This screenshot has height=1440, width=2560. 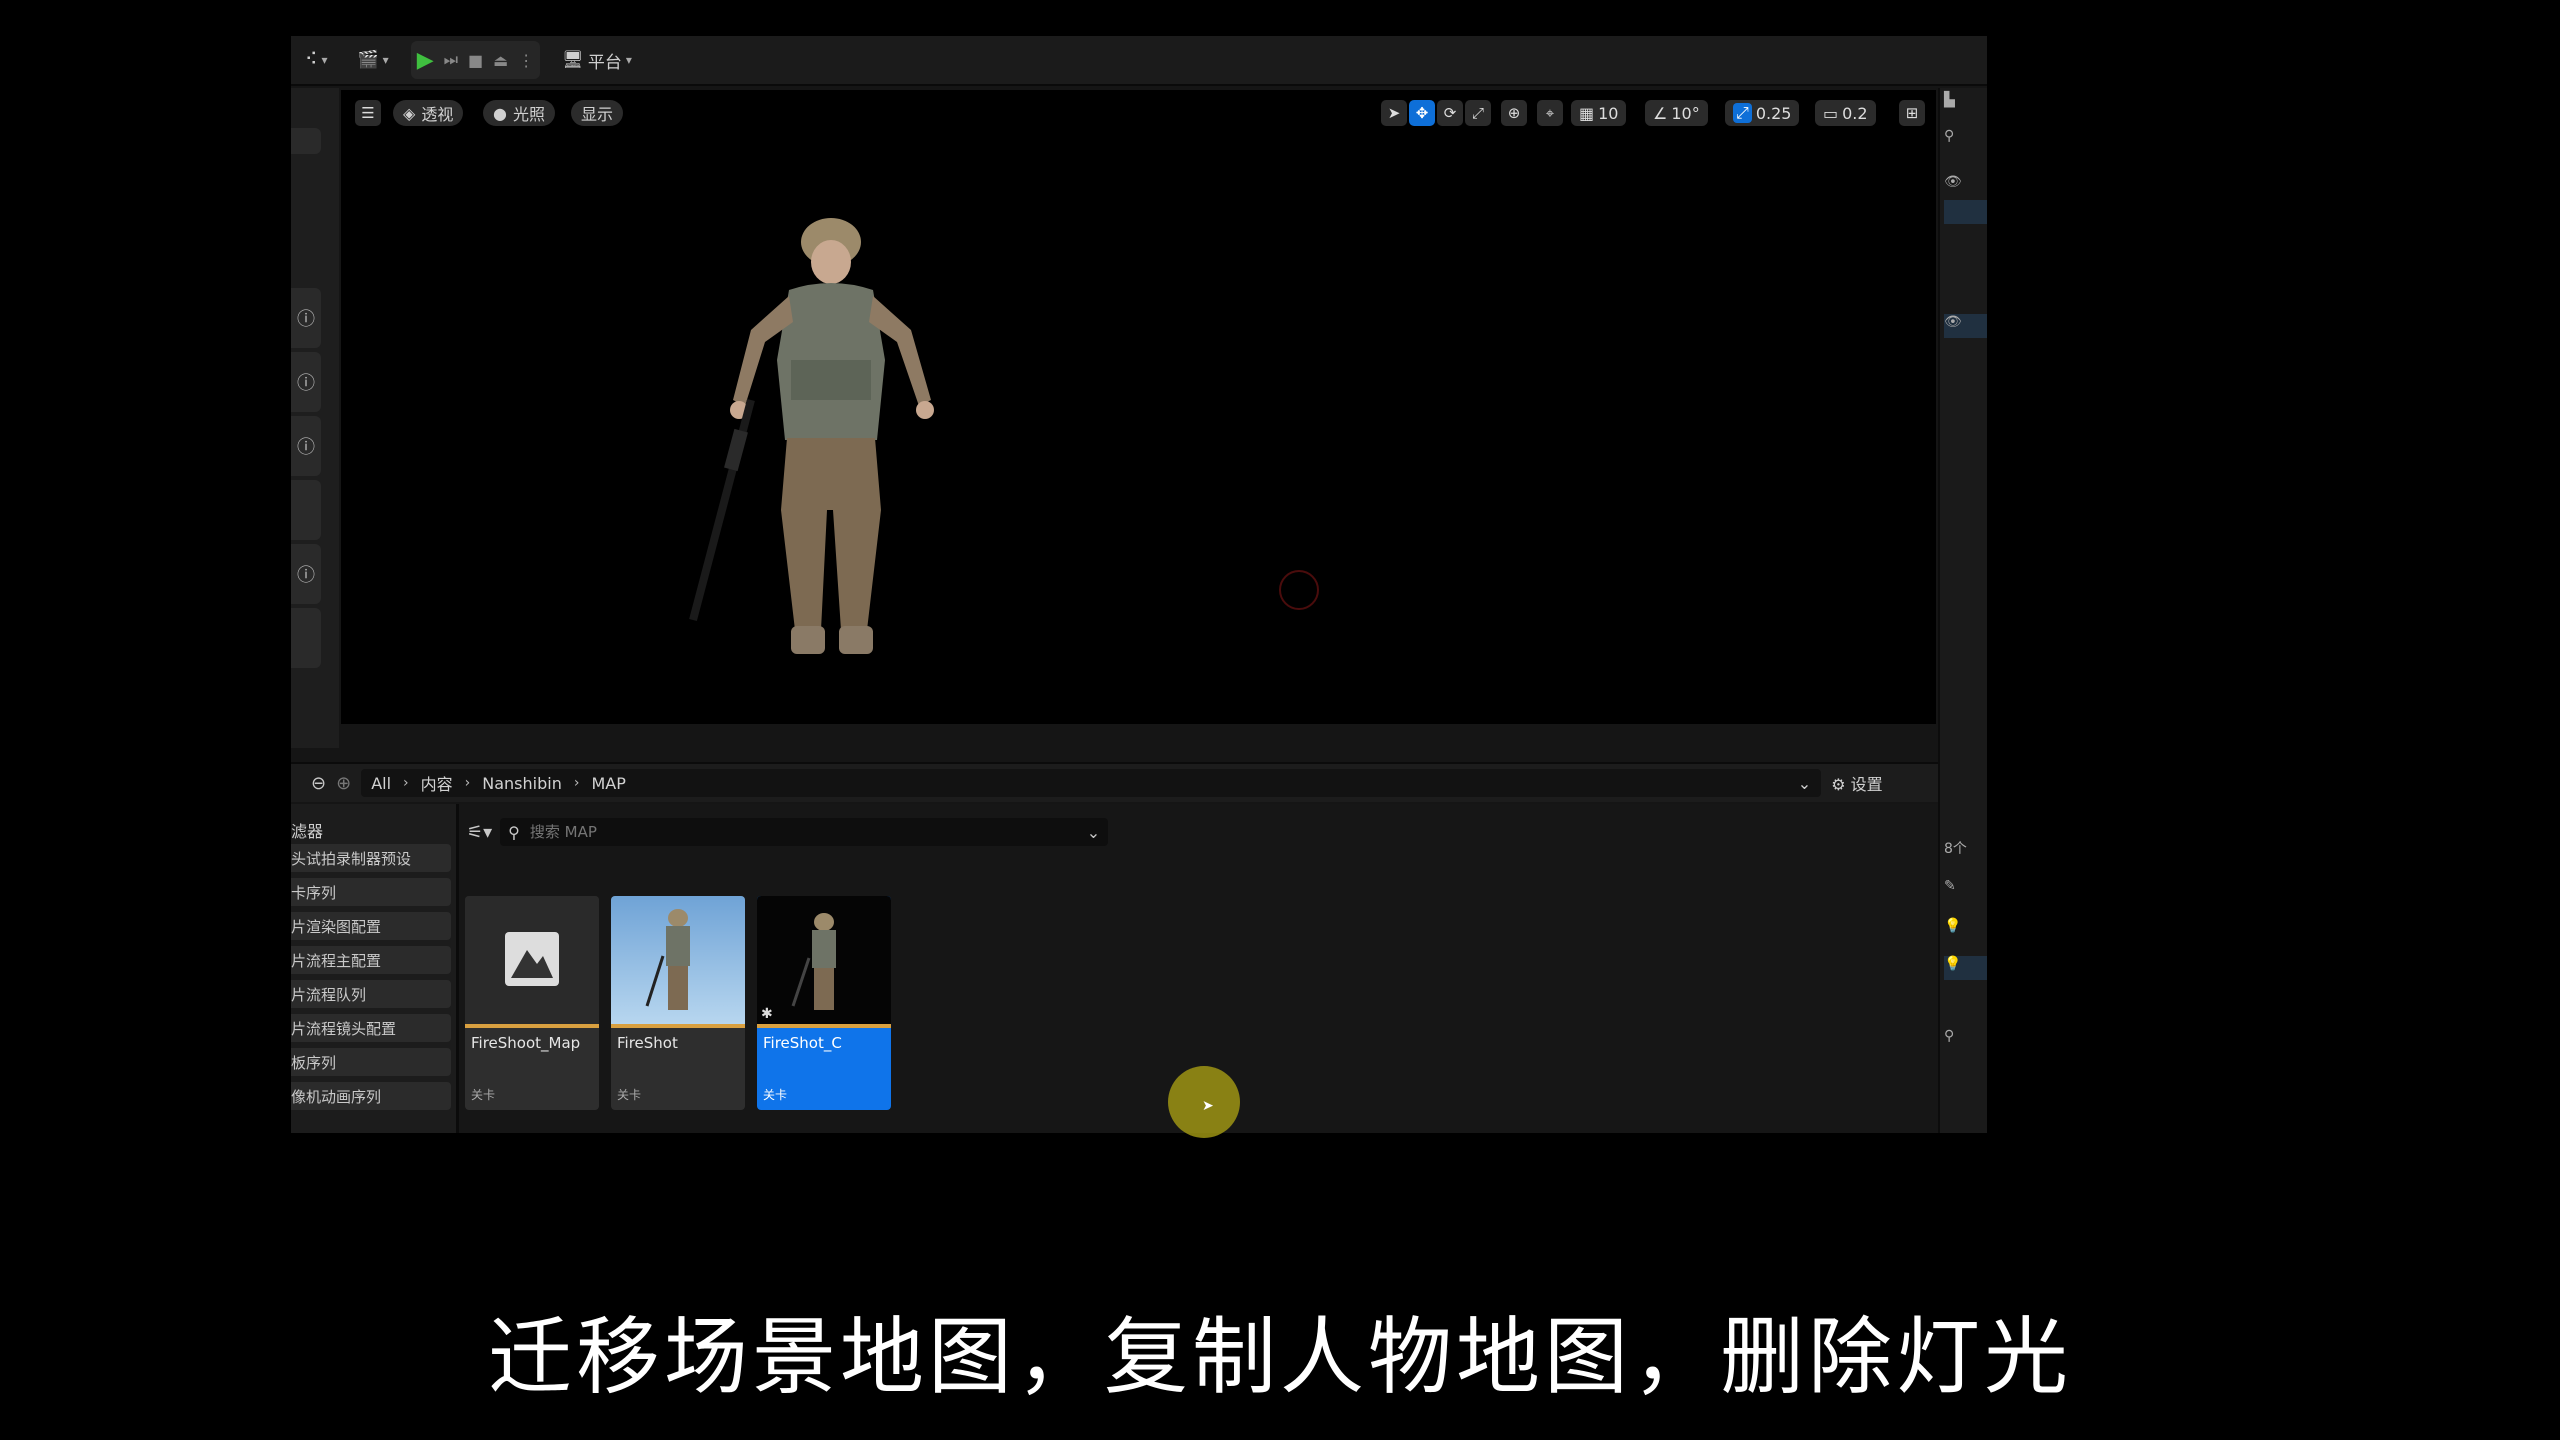 What do you see at coordinates (371, 1062) in the screenshot?
I see `sidebar-item: 板序列` at bounding box center [371, 1062].